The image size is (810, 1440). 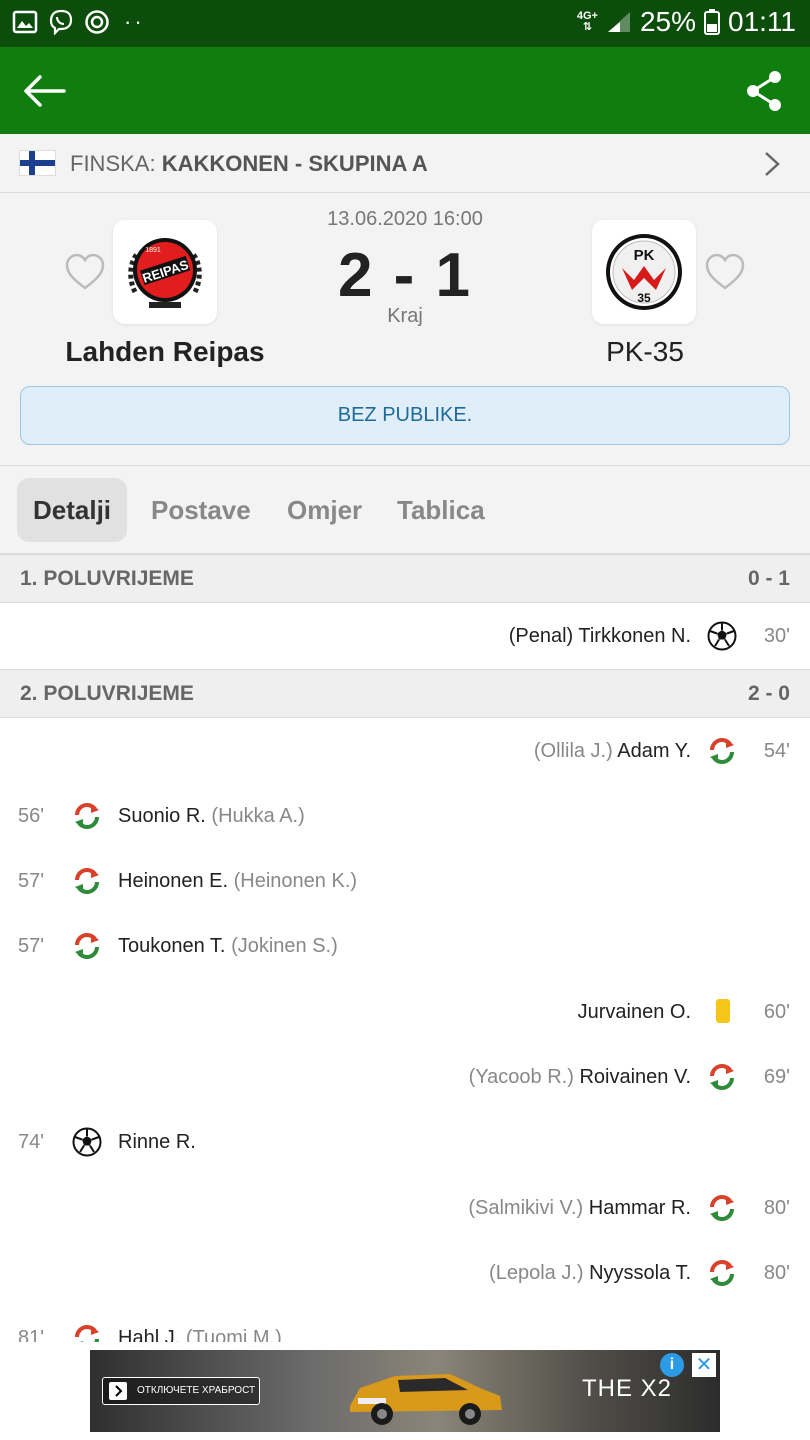 What do you see at coordinates (405, 275) in the screenshot?
I see `match-score: 2 - 1` at bounding box center [405, 275].